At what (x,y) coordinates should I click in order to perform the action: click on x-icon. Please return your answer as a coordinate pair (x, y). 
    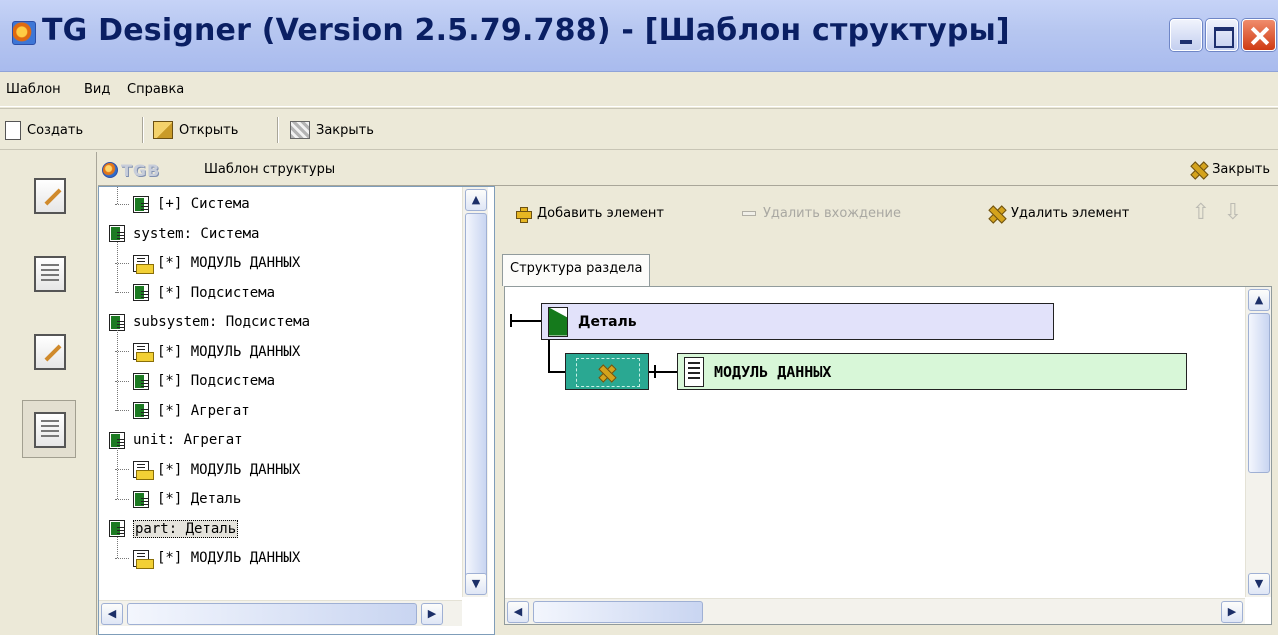
    Looking at the image, I should click on (1198, 169).